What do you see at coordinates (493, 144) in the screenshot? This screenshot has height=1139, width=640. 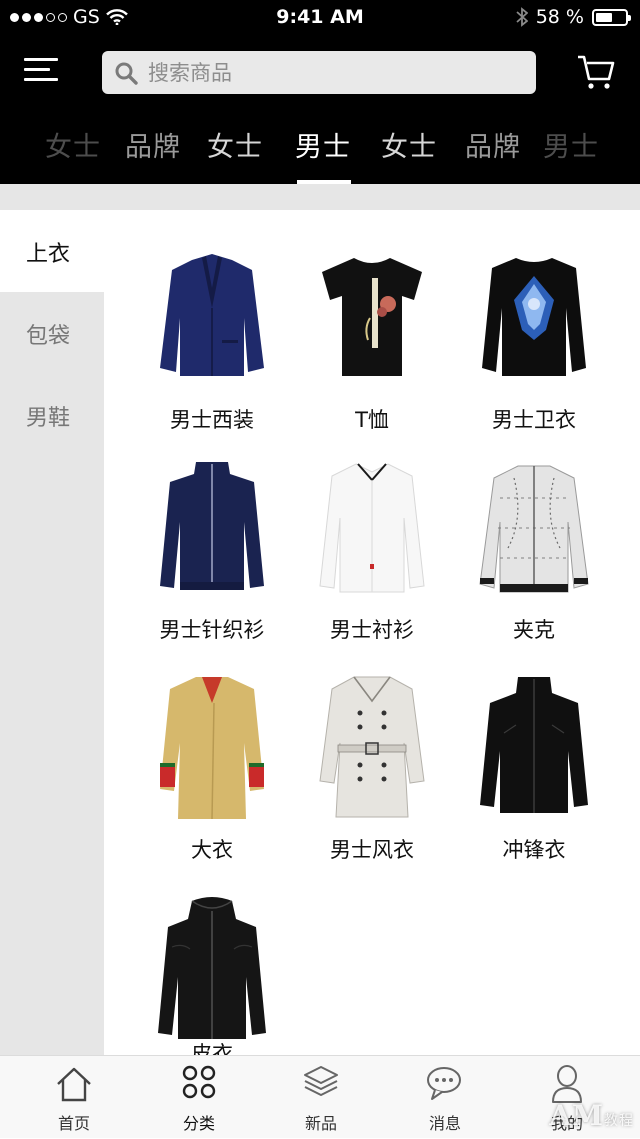 I see `tab-brand-2: 品牌` at bounding box center [493, 144].